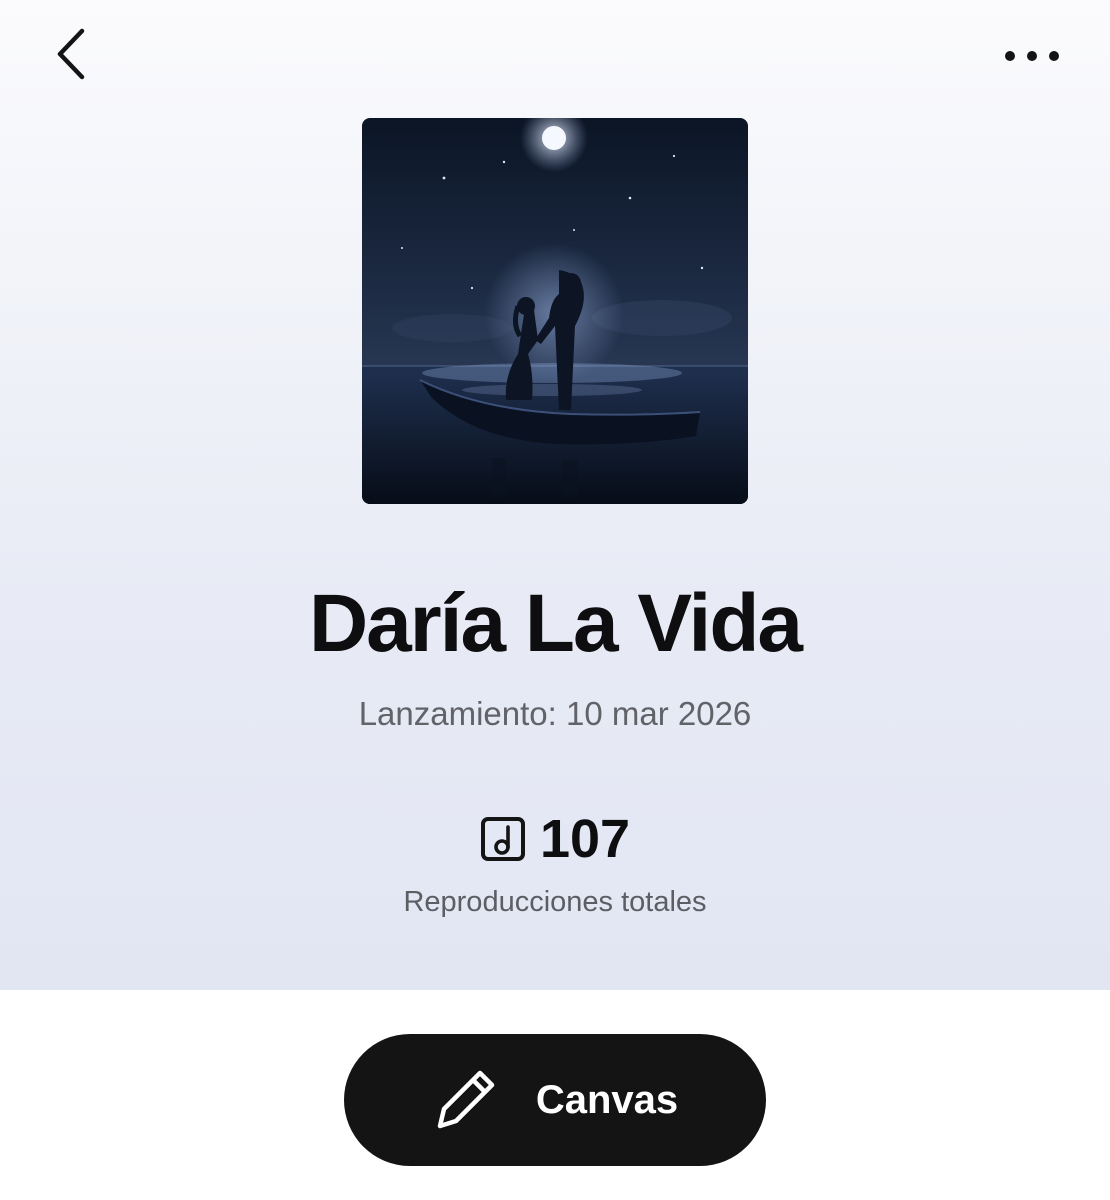 Image resolution: width=1110 pixels, height=1200 pixels. I want to click on more-options-button, so click(1032, 56).